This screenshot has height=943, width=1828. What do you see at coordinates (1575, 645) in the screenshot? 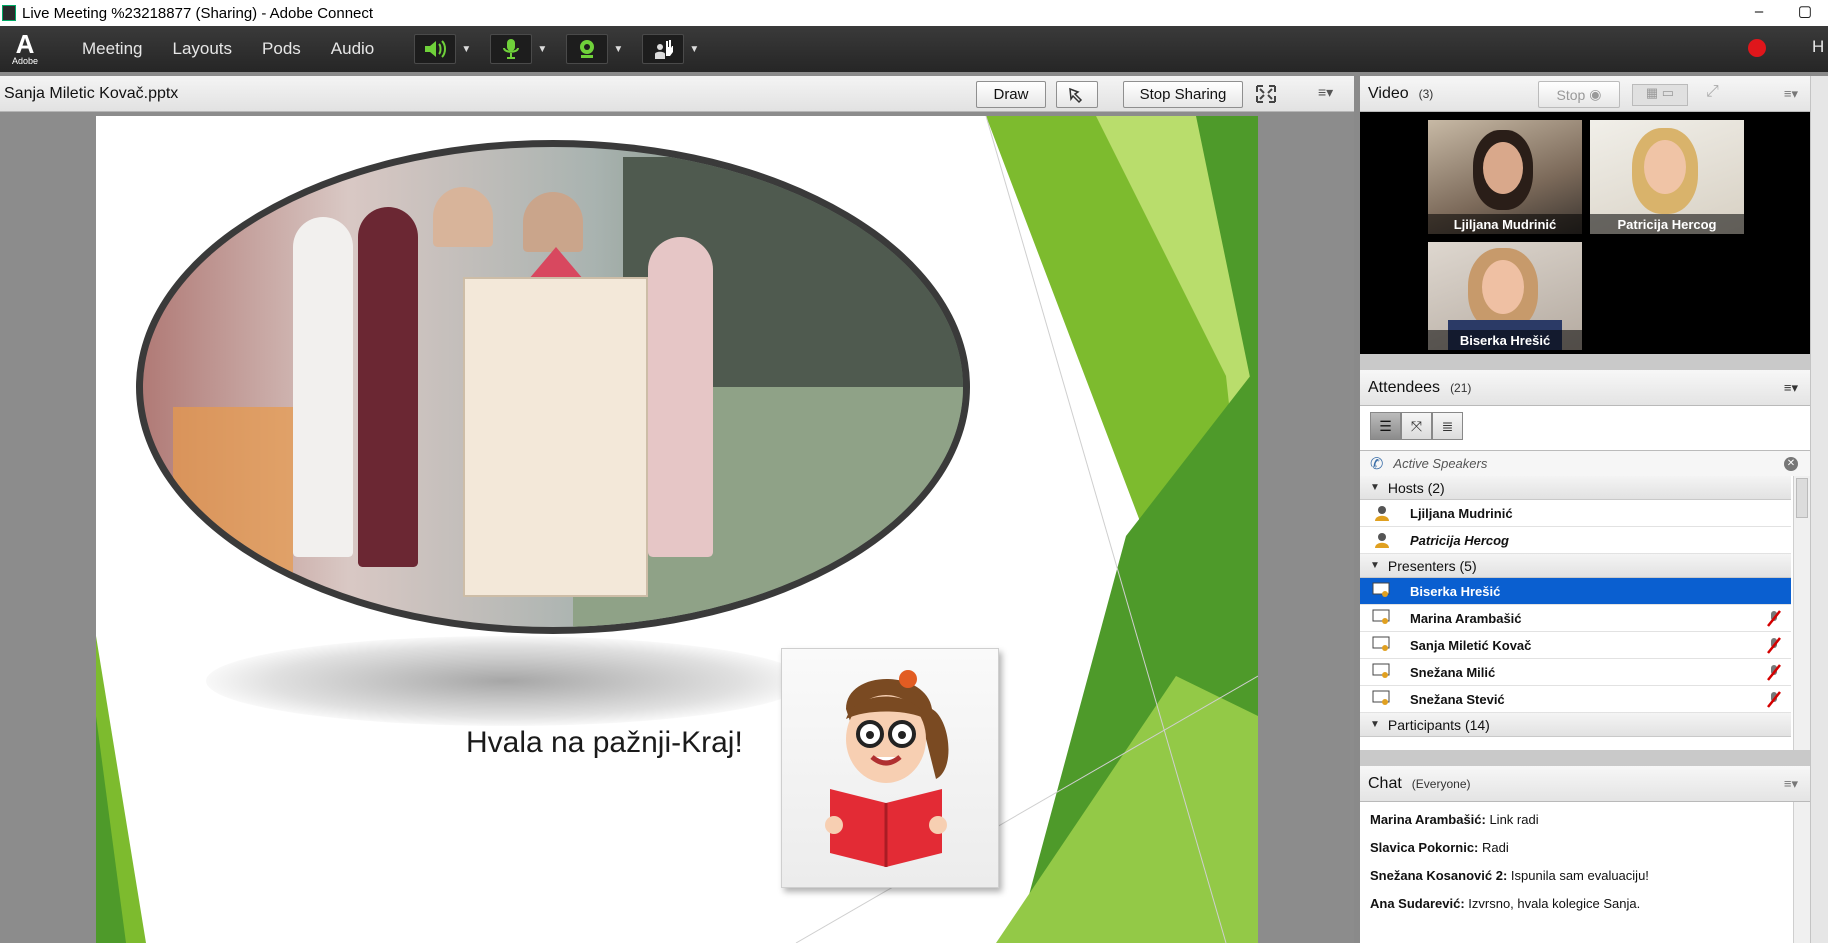
I see `attendee-row: Sanja Miletić Kovač` at bounding box center [1575, 645].